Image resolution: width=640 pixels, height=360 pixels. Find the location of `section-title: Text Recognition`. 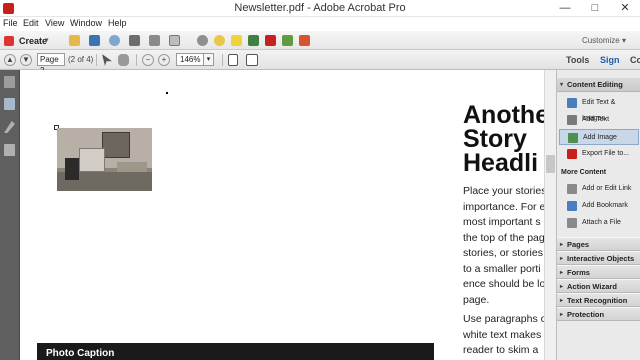

section-title: Text Recognition is located at coordinates (597, 300).